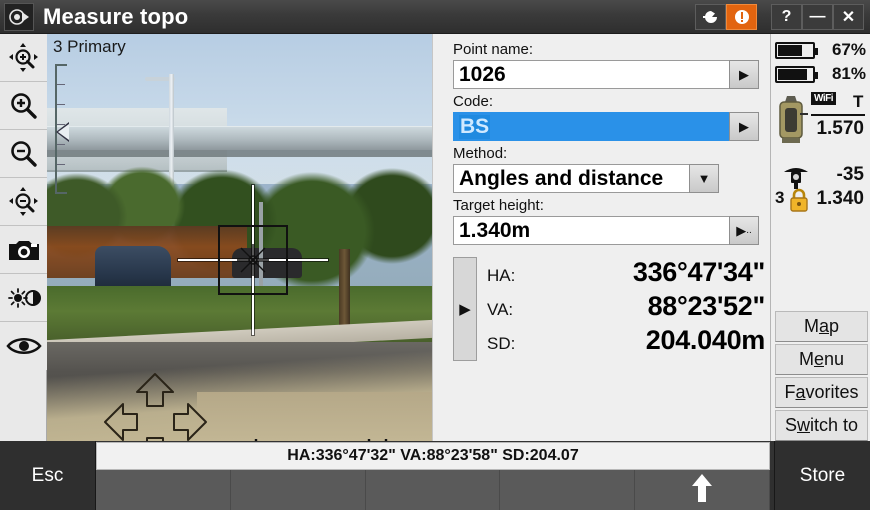  Describe the element at coordinates (373, 438) in the screenshot. I see `target-high-icon` at that location.